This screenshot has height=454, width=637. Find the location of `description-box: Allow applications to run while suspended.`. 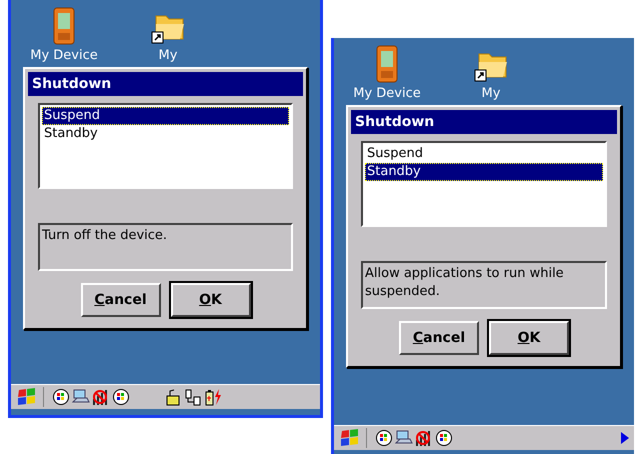

description-box: Allow applications to run while suspended. is located at coordinates (484, 285).